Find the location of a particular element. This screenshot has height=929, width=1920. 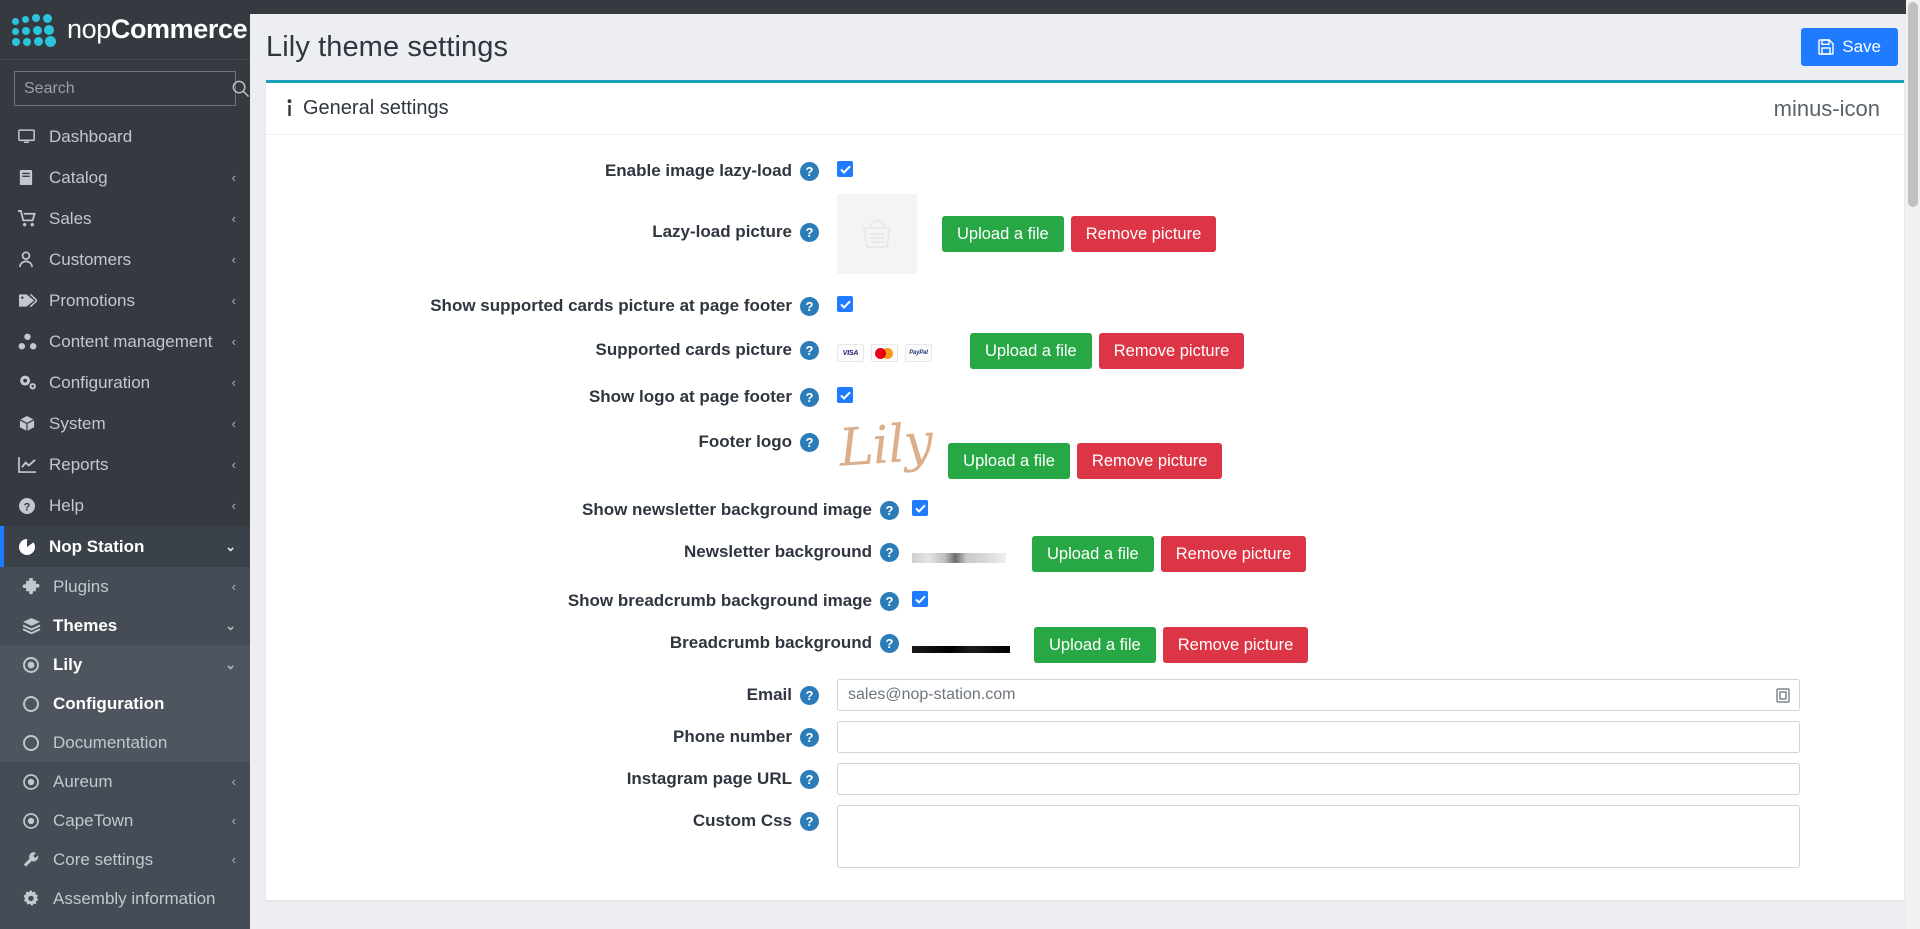

label-text: Lazy-load picture is located at coordinates (722, 231).